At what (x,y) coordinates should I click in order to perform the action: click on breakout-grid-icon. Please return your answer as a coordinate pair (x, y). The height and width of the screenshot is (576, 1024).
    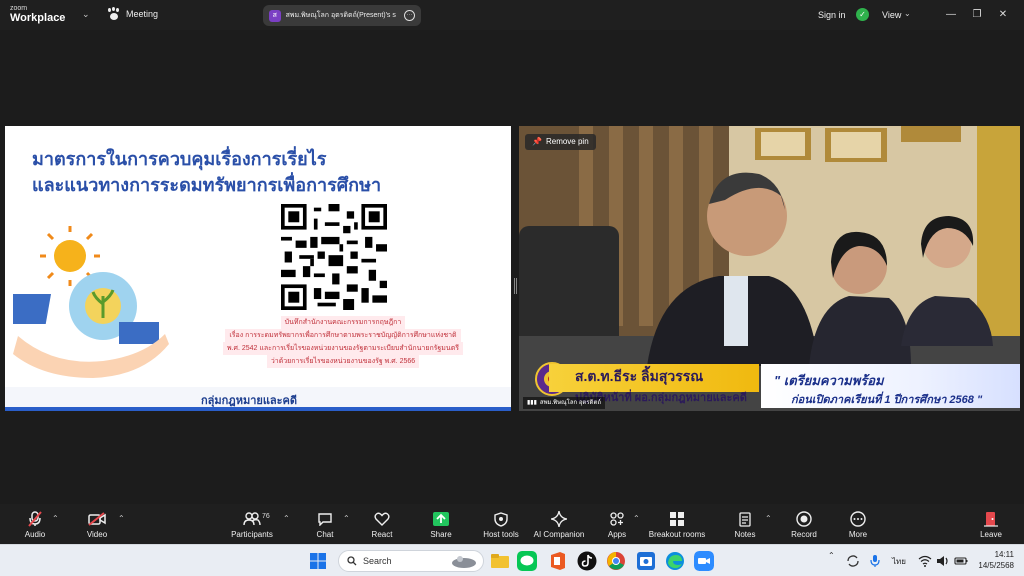
    Looking at the image, I should click on (677, 519).